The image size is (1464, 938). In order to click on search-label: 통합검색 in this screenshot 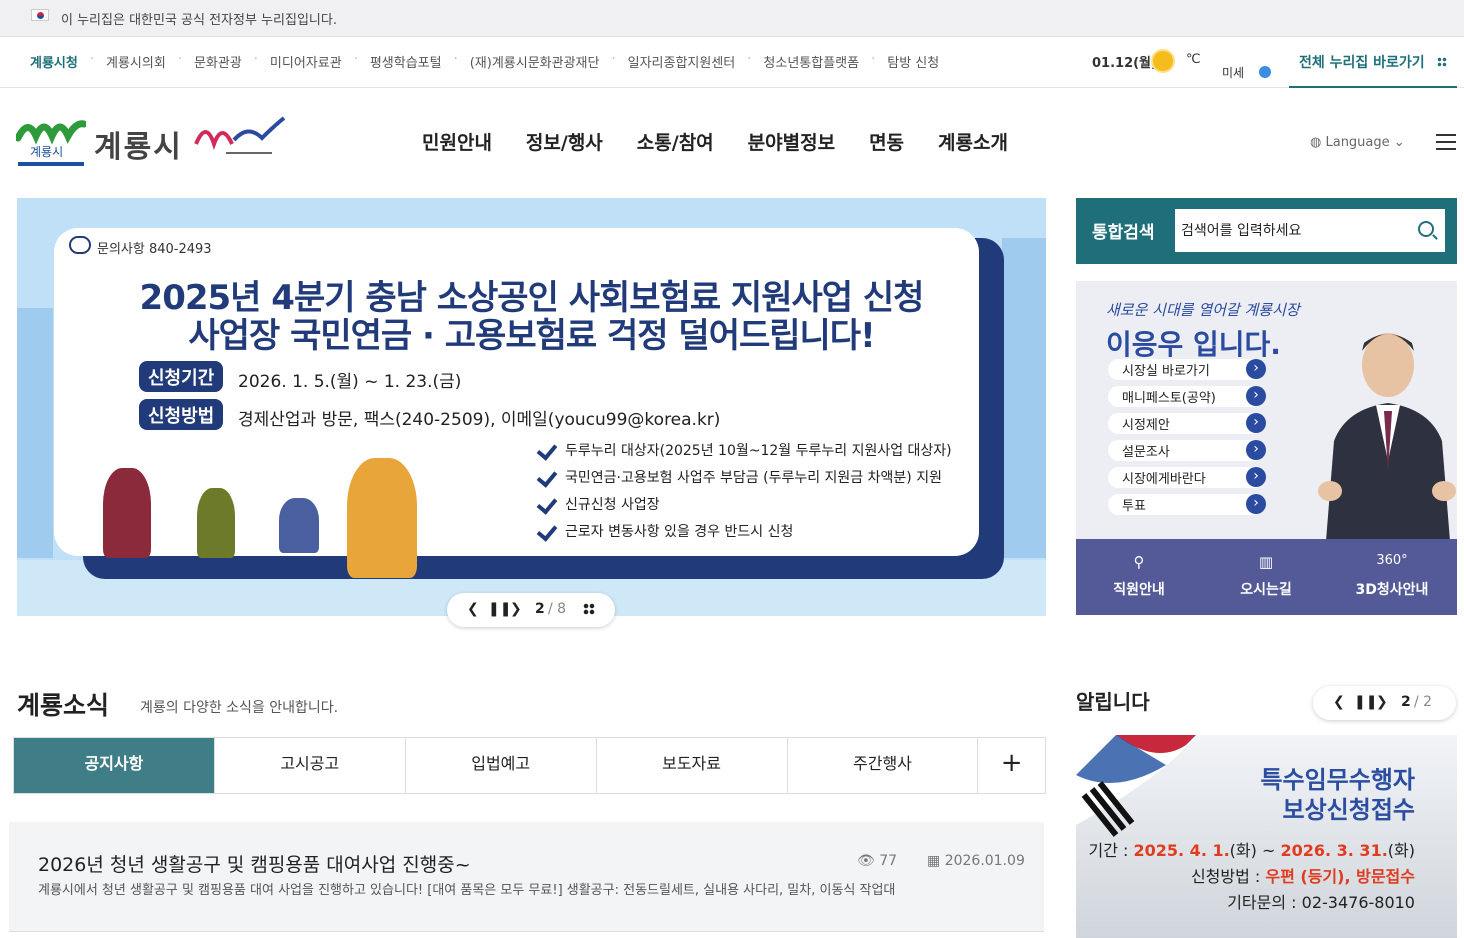, I will do `click(1123, 233)`.